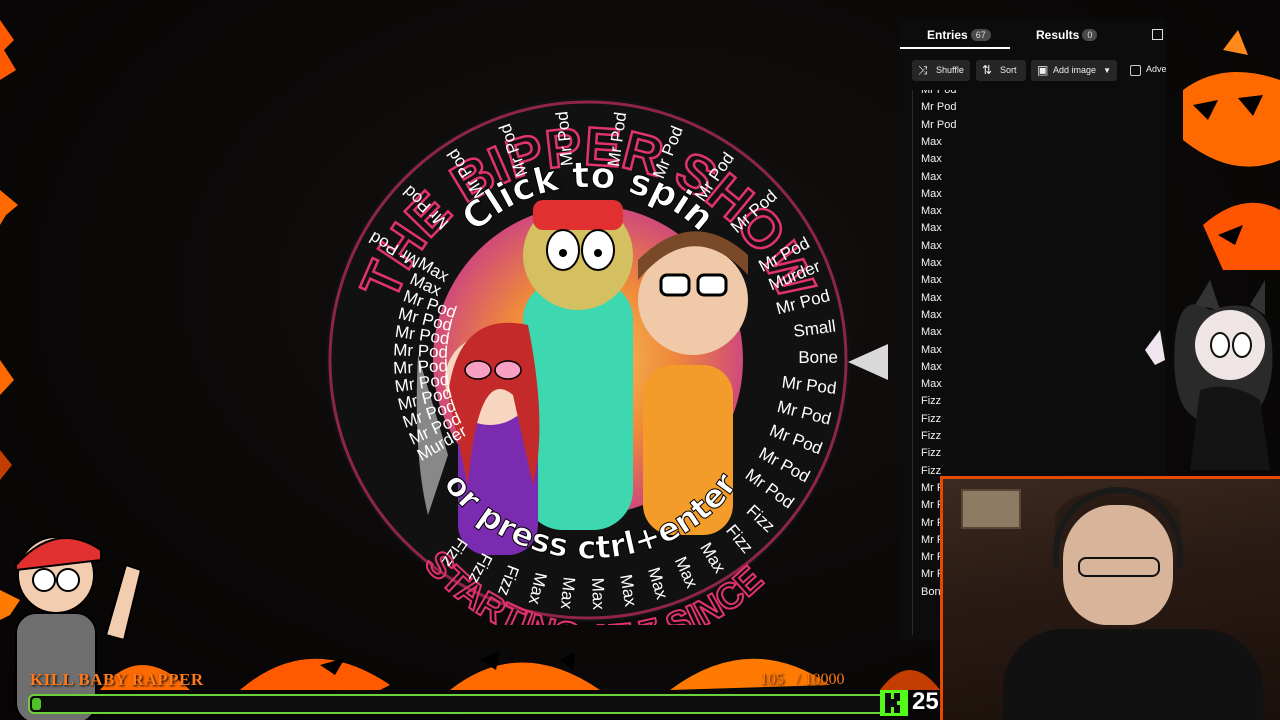 The image size is (1280, 720). I want to click on wheel-label: Bone, so click(818, 357).